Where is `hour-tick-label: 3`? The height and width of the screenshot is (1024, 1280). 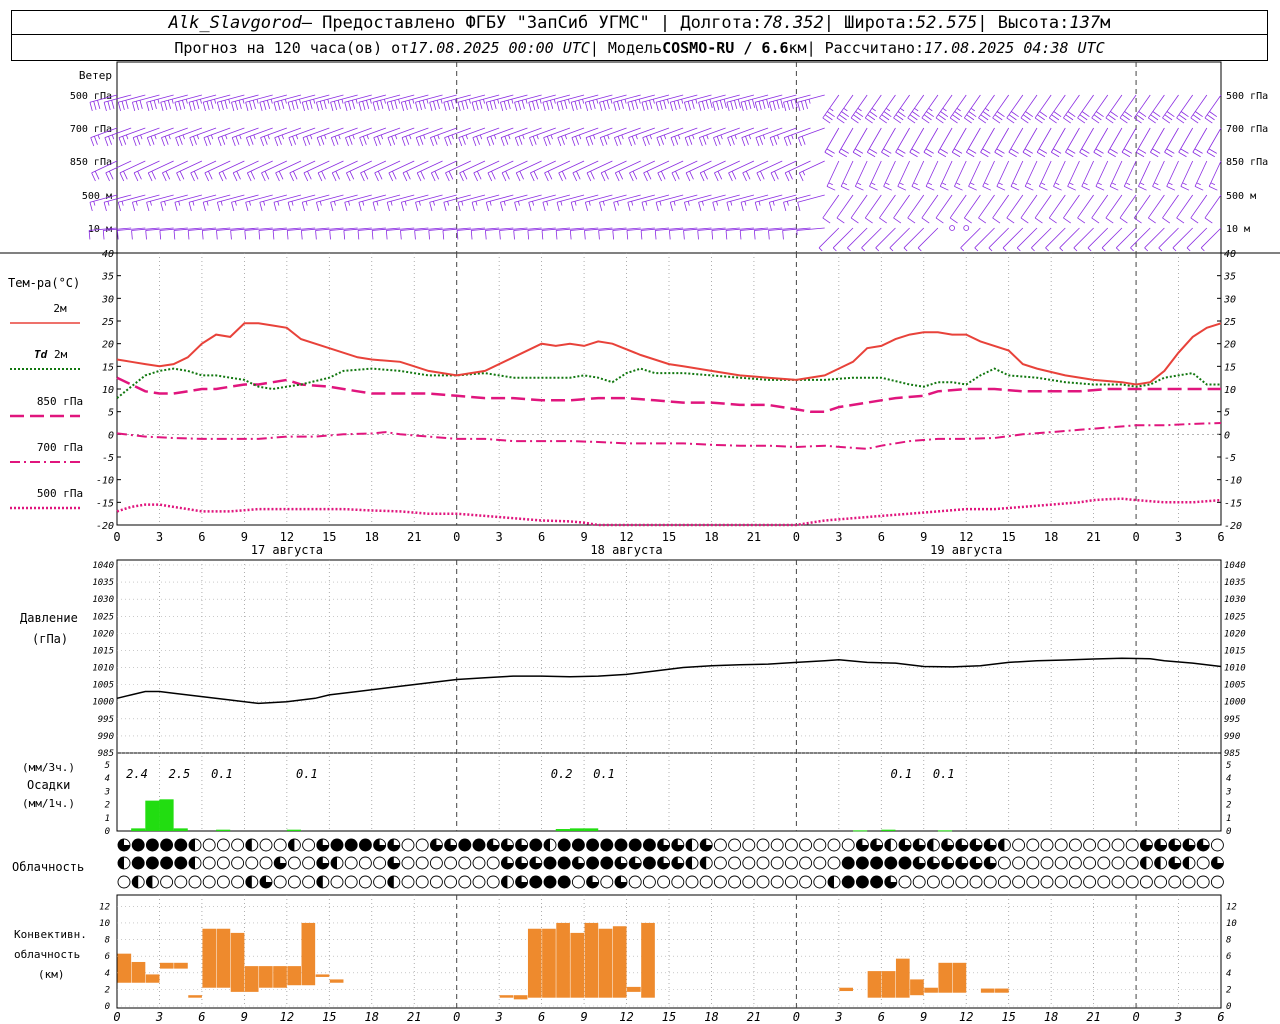 hour-tick-label: 3 is located at coordinates (499, 537).